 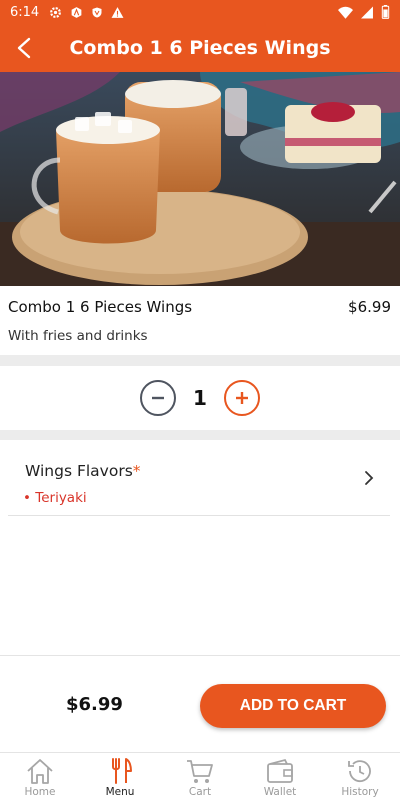 I want to click on signal-icon, so click(x=367, y=12).